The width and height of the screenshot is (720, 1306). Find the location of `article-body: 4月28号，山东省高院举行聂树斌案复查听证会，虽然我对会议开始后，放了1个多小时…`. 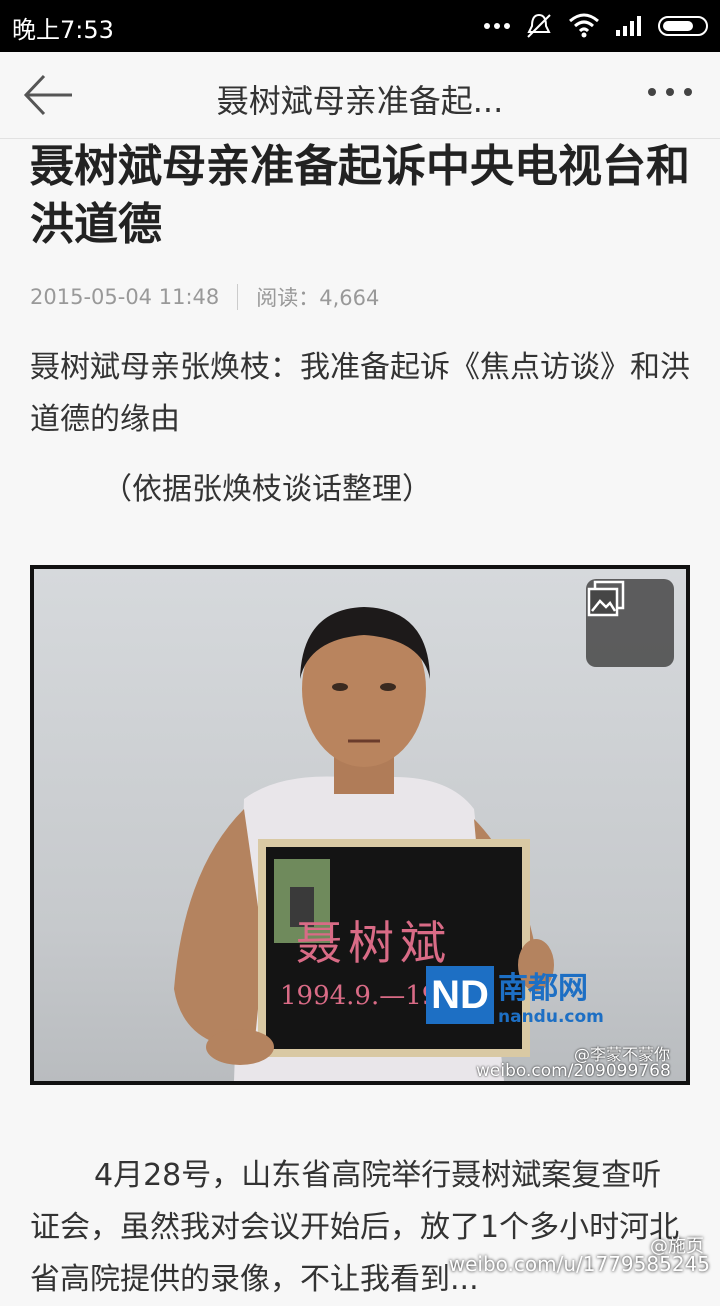

article-body: 4月28号，山东省高院举行聂树斌案复查听证会，虽然我对会议开始后，放了1个多小时… is located at coordinates (355, 1227).